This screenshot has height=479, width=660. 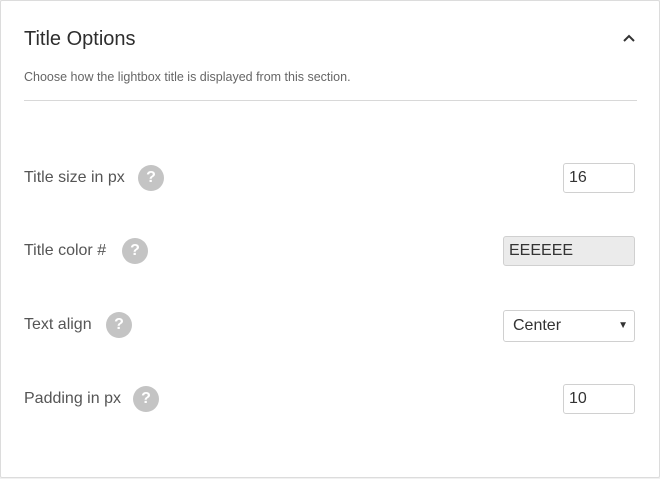 What do you see at coordinates (72, 398) in the screenshot?
I see `padding-label: Padding in px` at bounding box center [72, 398].